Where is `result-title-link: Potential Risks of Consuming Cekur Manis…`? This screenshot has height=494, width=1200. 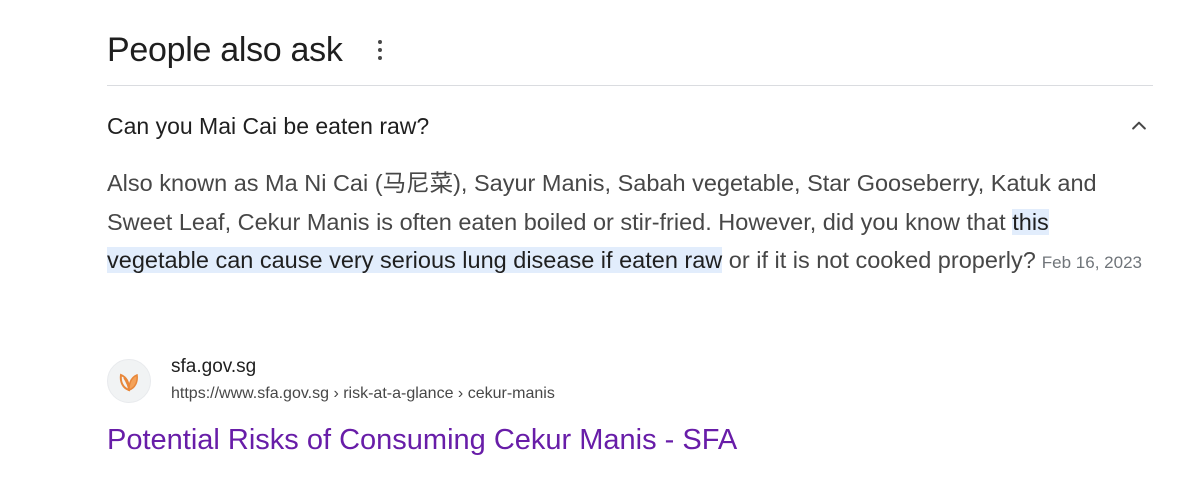 result-title-link: Potential Risks of Consuming Cekur Manis… is located at coordinates (422, 440).